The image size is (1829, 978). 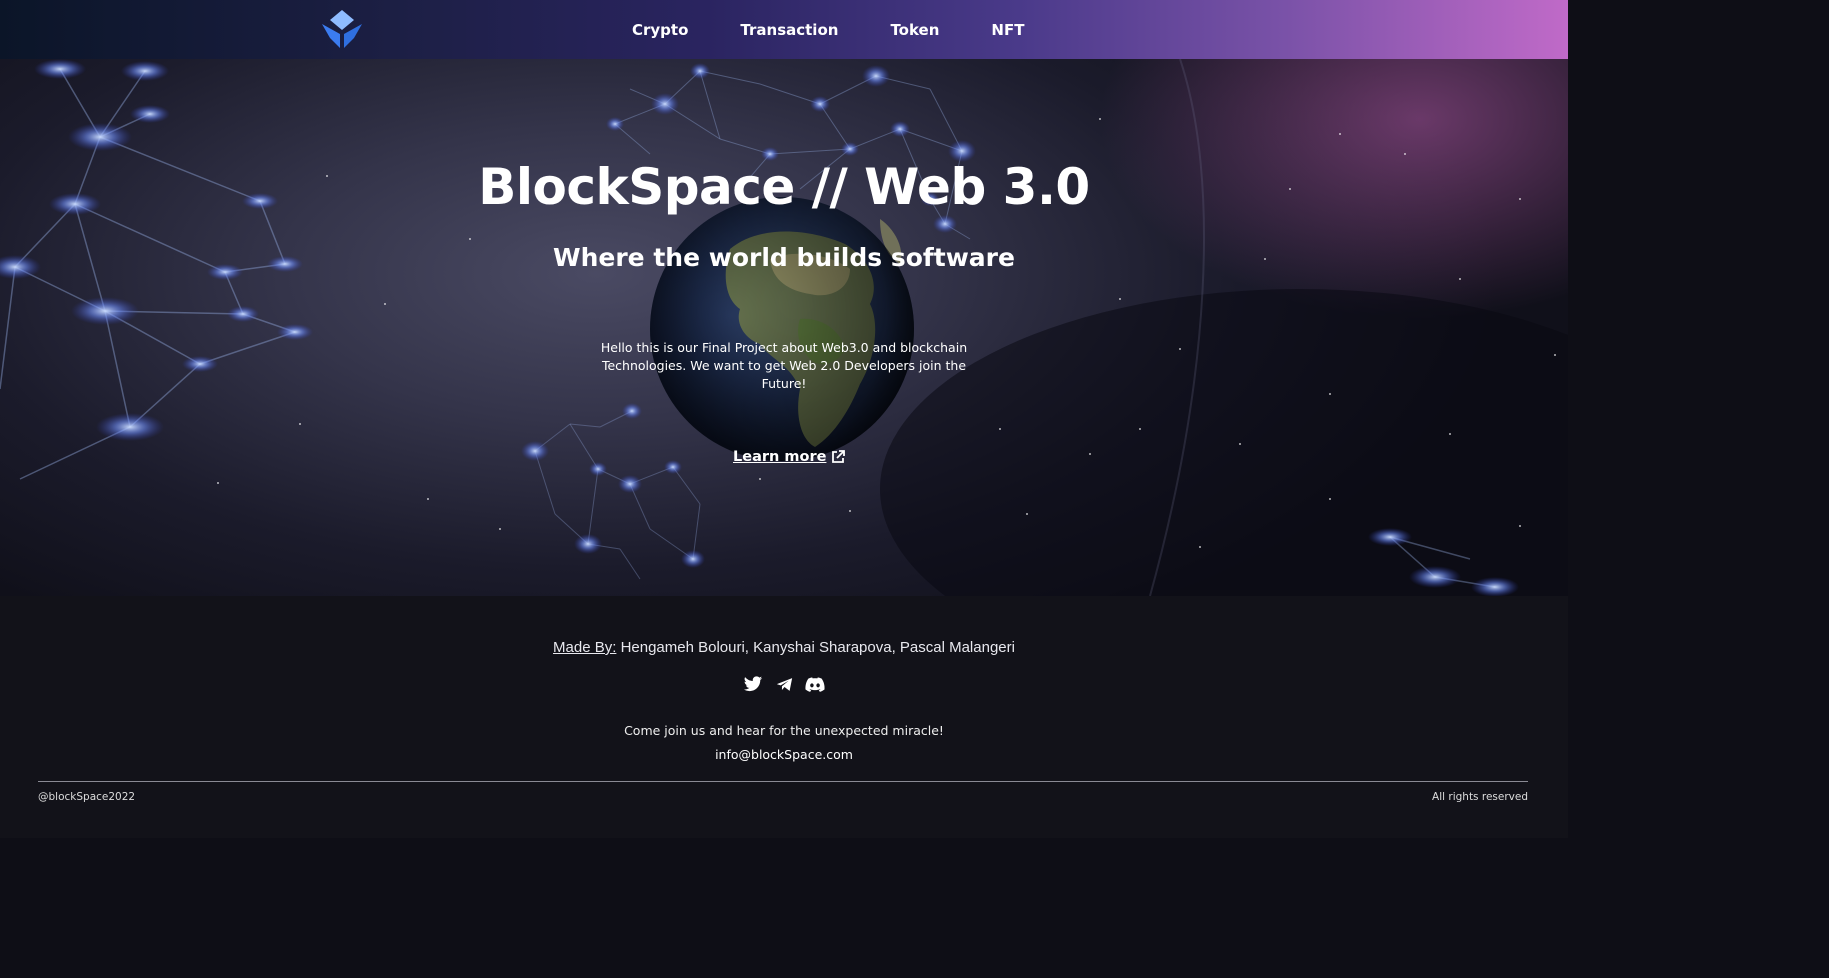 I want to click on external-link-icon, so click(x=839, y=456).